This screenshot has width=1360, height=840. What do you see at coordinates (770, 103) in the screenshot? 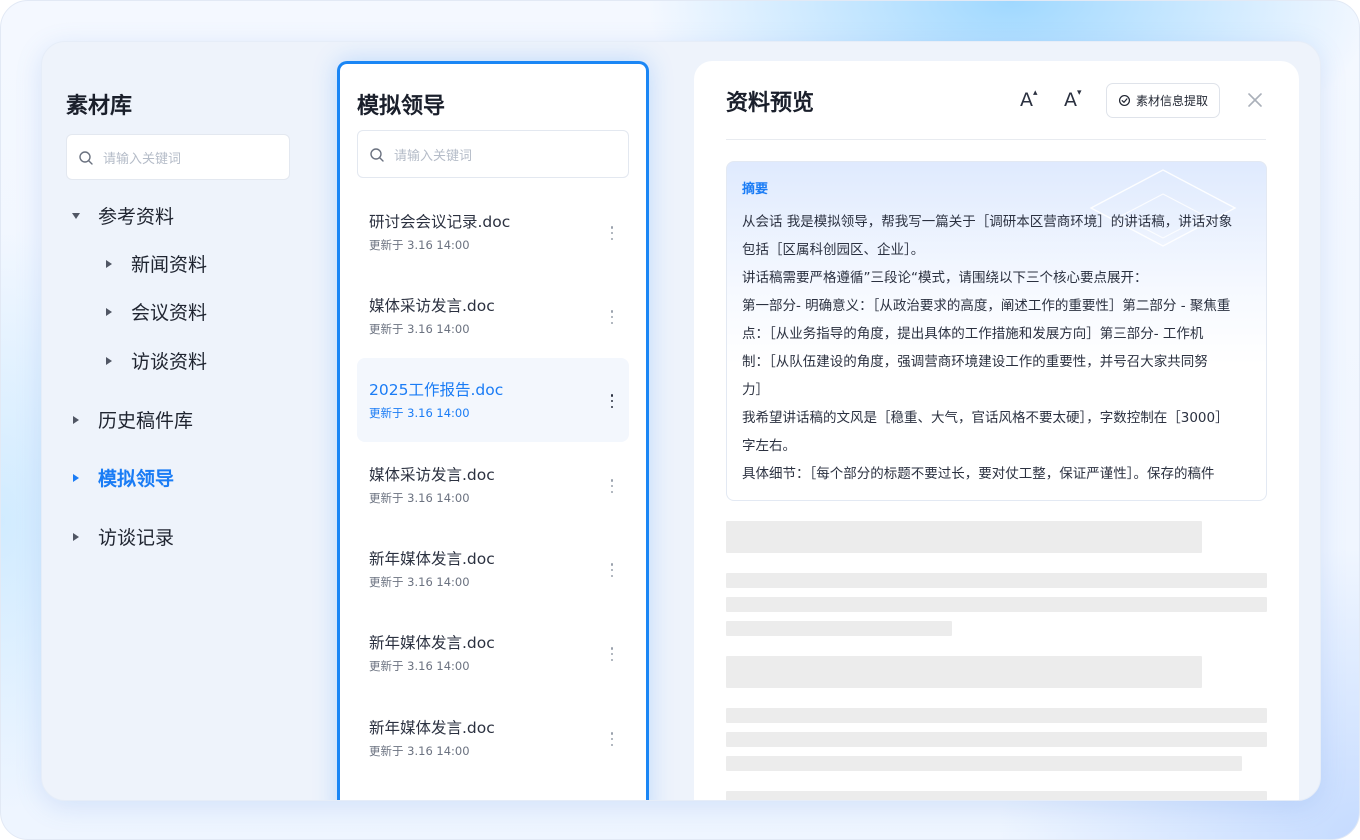
I see `preview-title: 资料预览` at bounding box center [770, 103].